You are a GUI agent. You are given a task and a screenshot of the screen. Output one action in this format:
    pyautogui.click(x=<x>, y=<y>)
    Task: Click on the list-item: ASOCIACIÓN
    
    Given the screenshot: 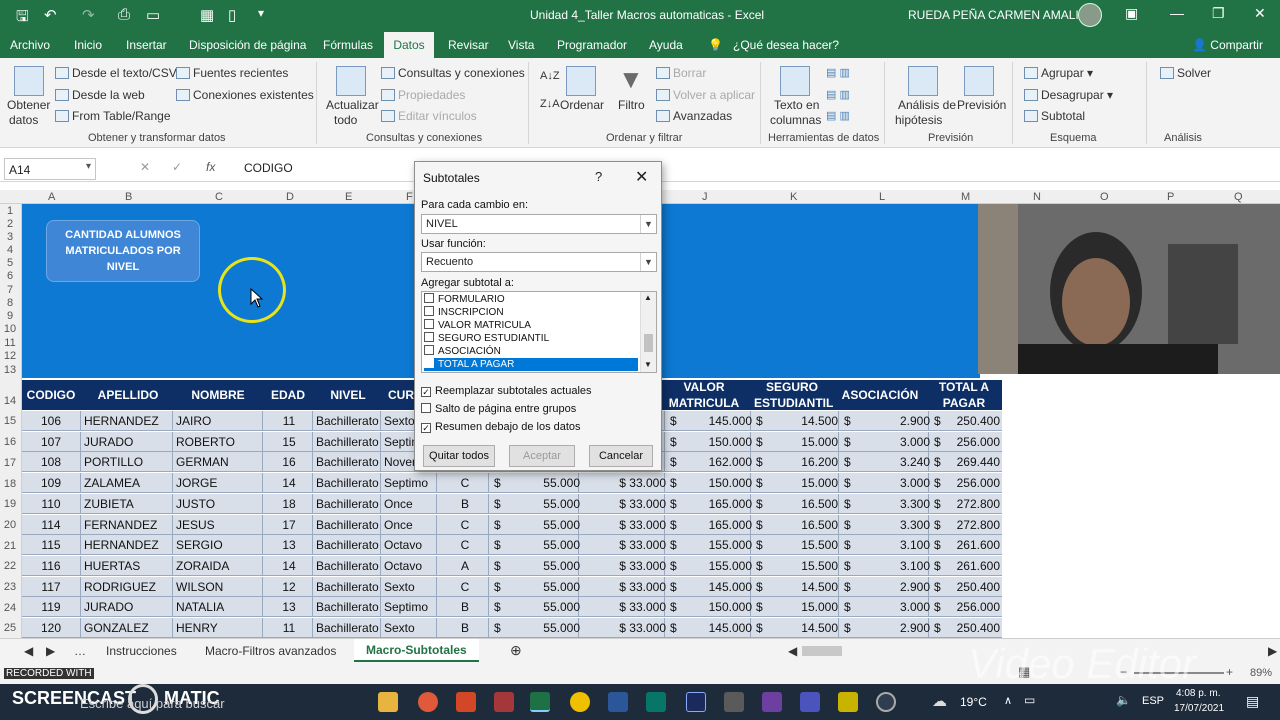 What is the action you would take?
    pyautogui.click(x=531, y=351)
    